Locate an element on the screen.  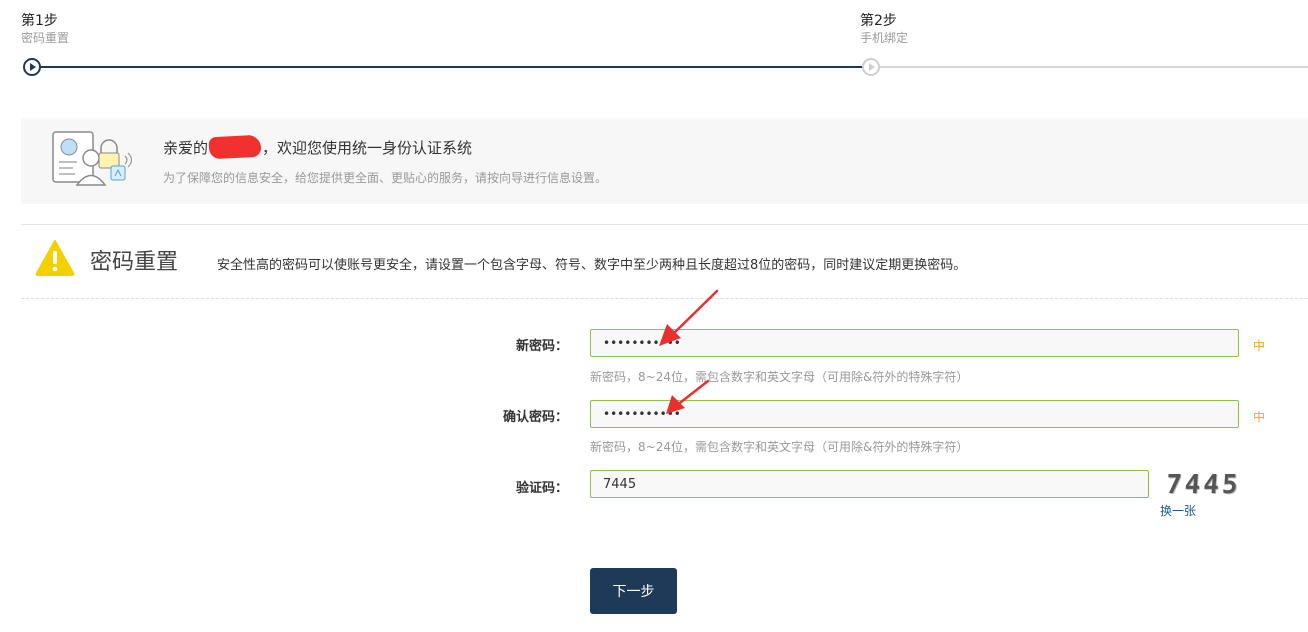
stepper-remaining-line is located at coordinates (1090, 67).